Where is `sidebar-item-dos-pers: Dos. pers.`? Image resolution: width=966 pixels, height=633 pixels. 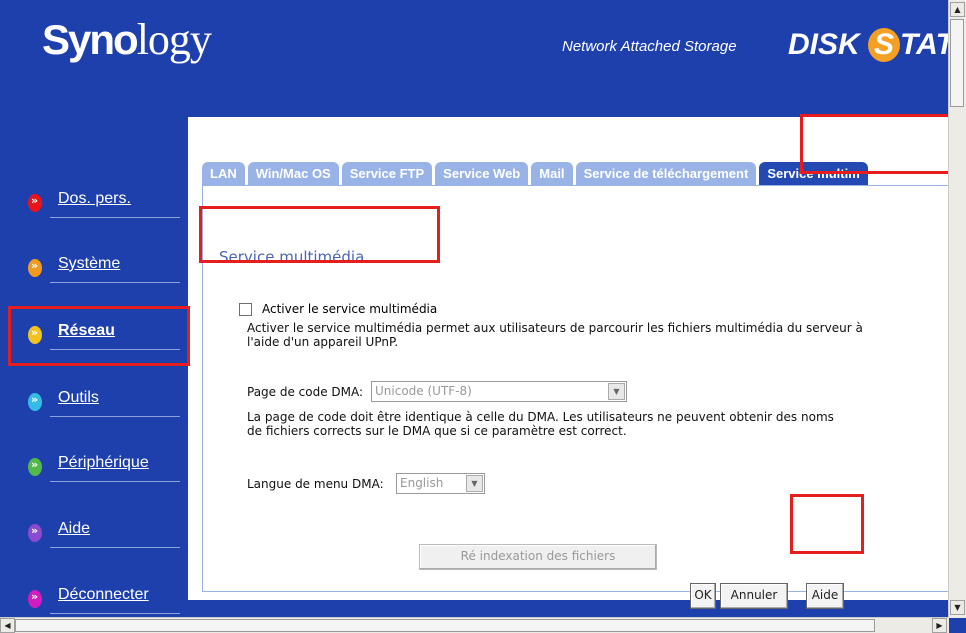 sidebar-item-dos-pers: Dos. pers. is located at coordinates (104, 203).